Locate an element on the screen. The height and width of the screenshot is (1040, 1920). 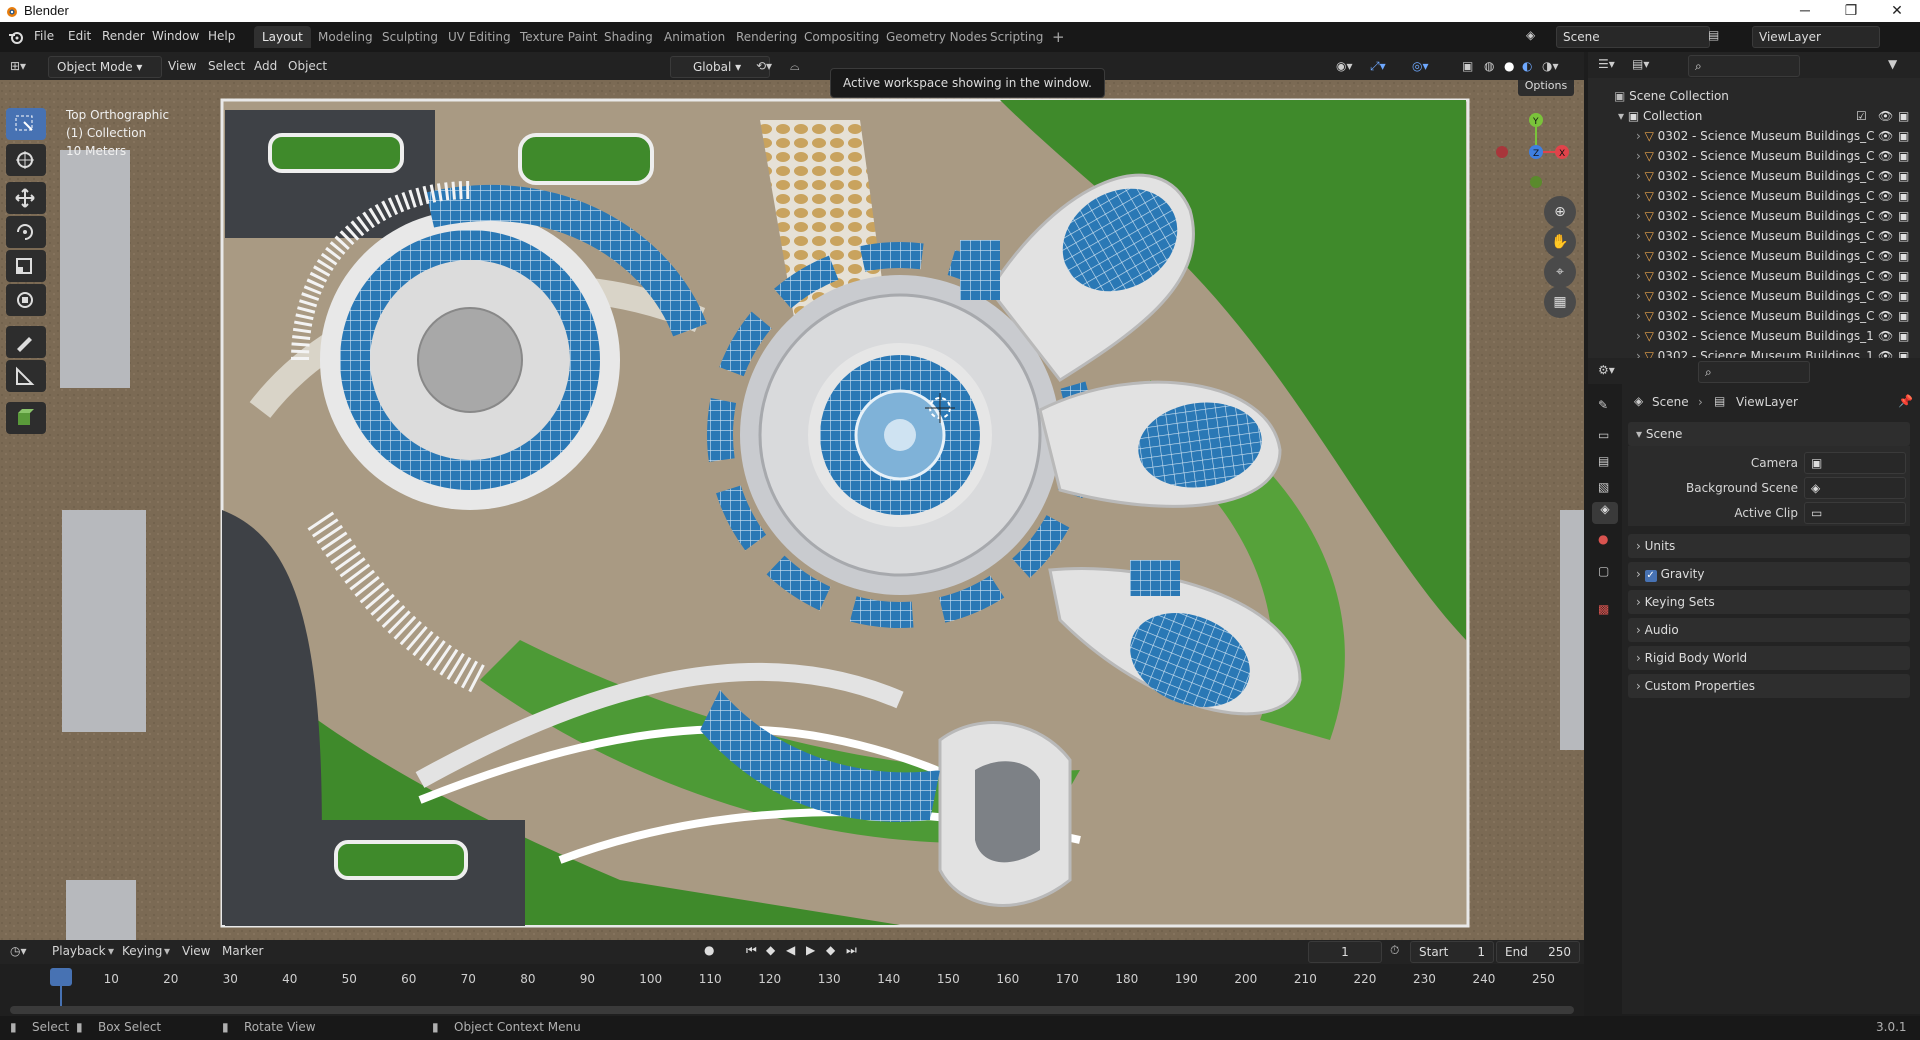
viewport-menu-object: Object is located at coordinates (307, 66).